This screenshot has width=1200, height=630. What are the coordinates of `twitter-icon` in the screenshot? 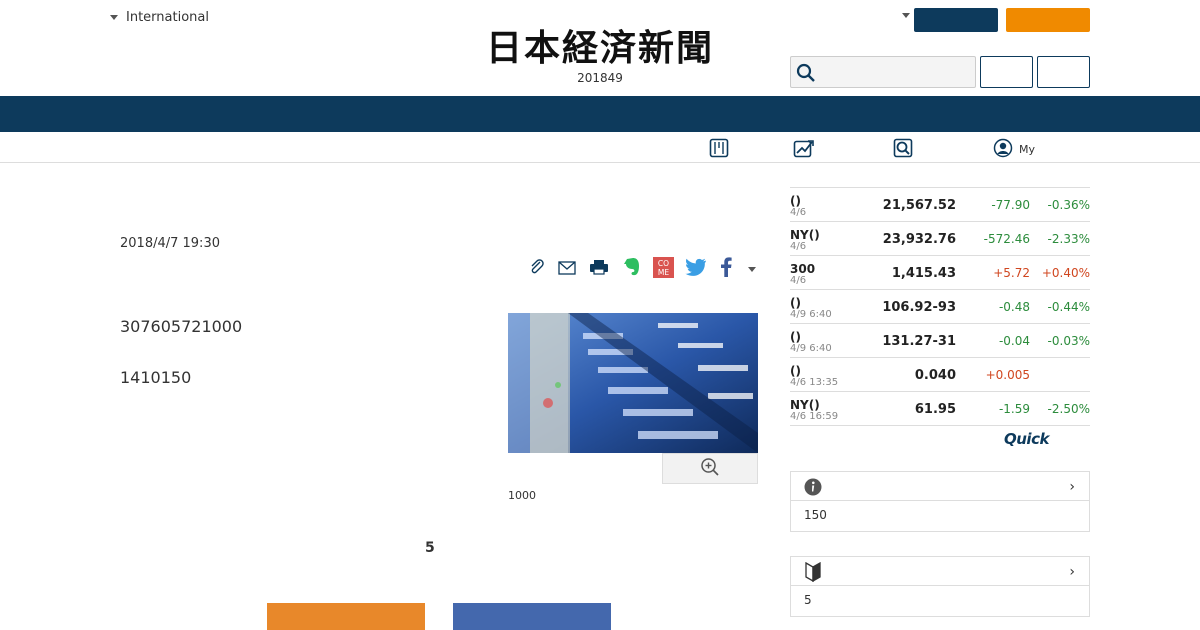 It's located at (696, 269).